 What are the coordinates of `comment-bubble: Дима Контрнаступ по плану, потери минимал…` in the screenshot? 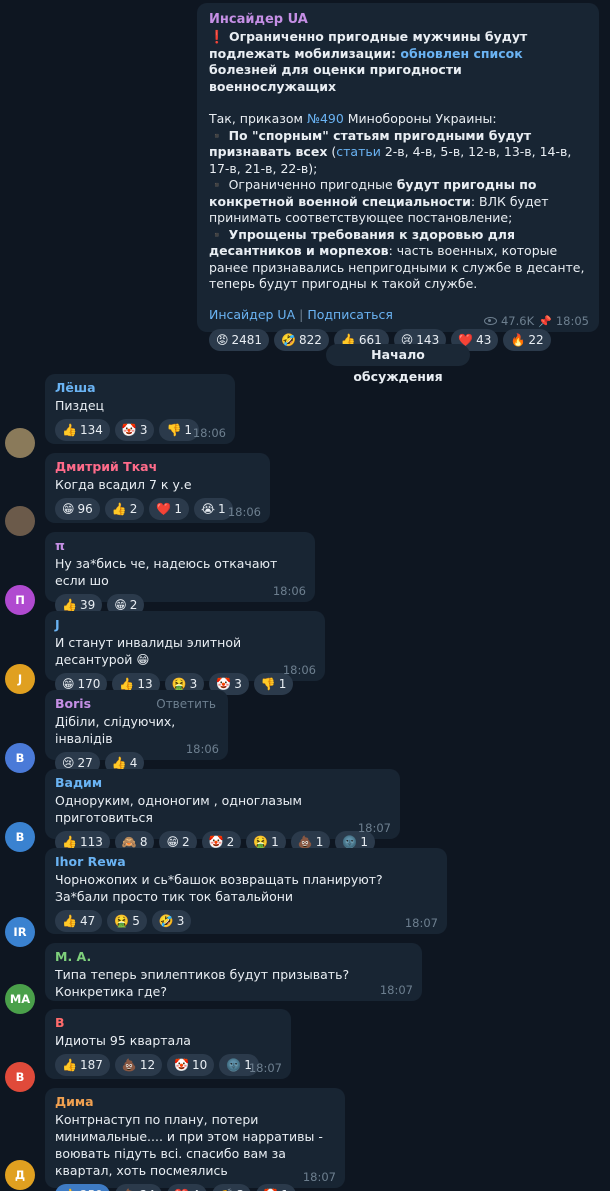 It's located at (195, 1139).